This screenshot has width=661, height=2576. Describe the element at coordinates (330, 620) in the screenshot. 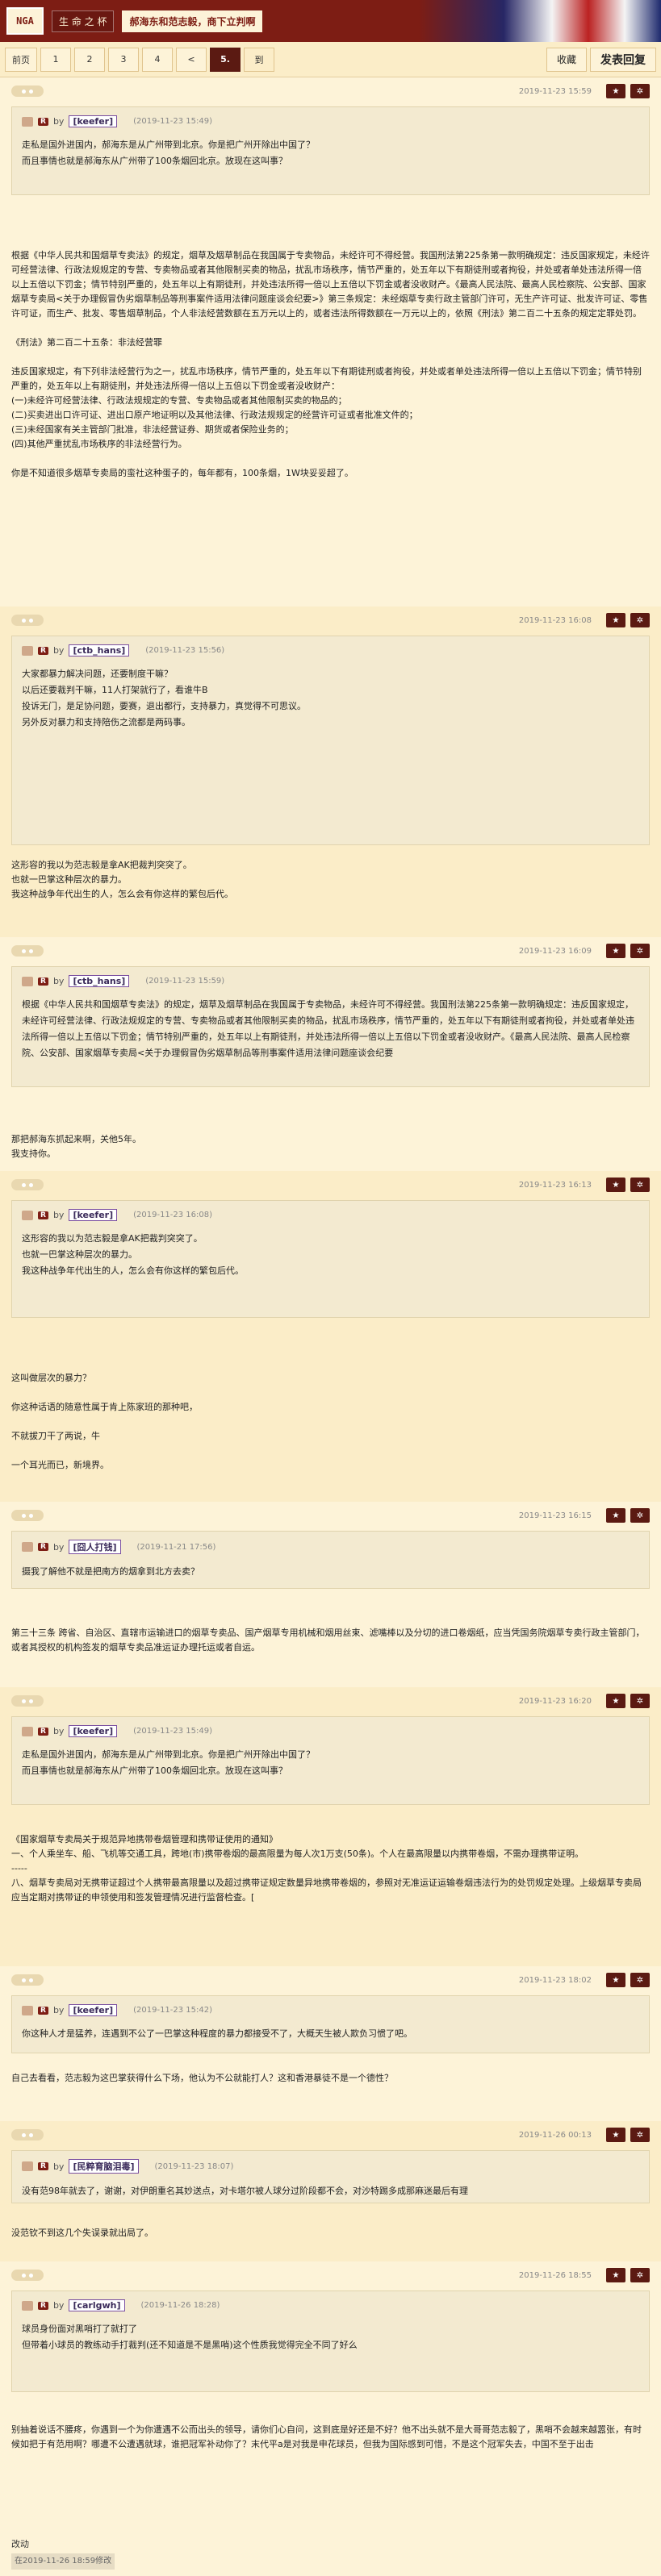

I see `post-header: 2019-11-23 16:08 ★ ✲` at that location.